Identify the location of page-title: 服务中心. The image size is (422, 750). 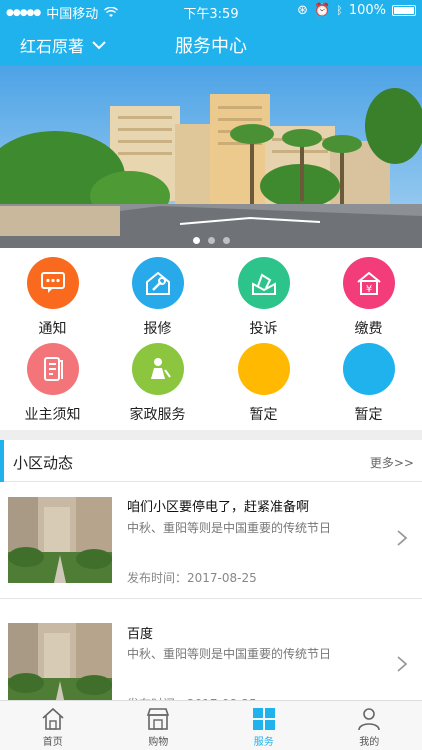
(211, 46).